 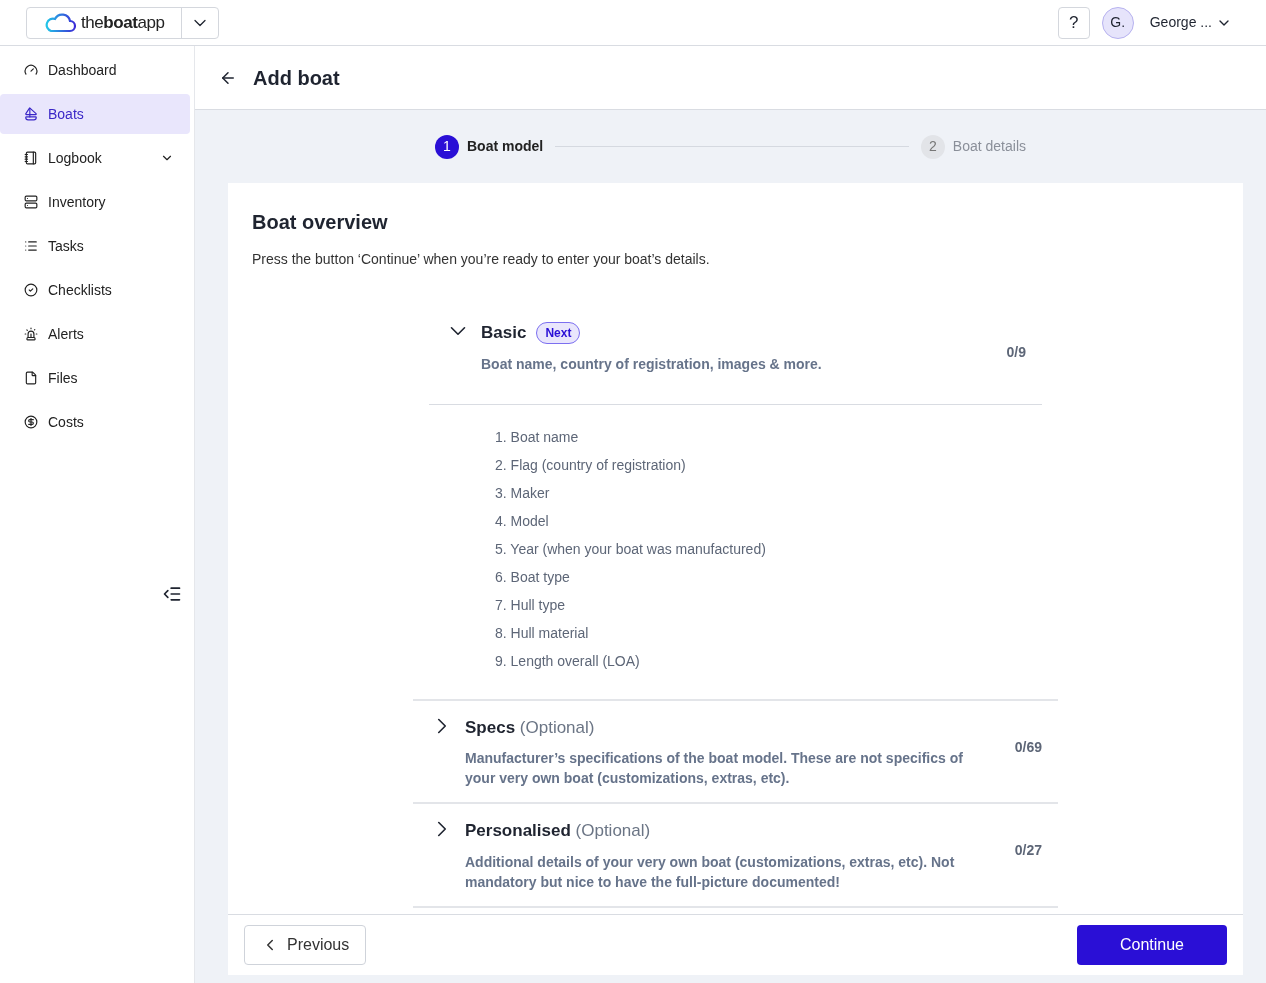 What do you see at coordinates (530, 727) in the screenshot?
I see `section-title: Specs (Optional)` at bounding box center [530, 727].